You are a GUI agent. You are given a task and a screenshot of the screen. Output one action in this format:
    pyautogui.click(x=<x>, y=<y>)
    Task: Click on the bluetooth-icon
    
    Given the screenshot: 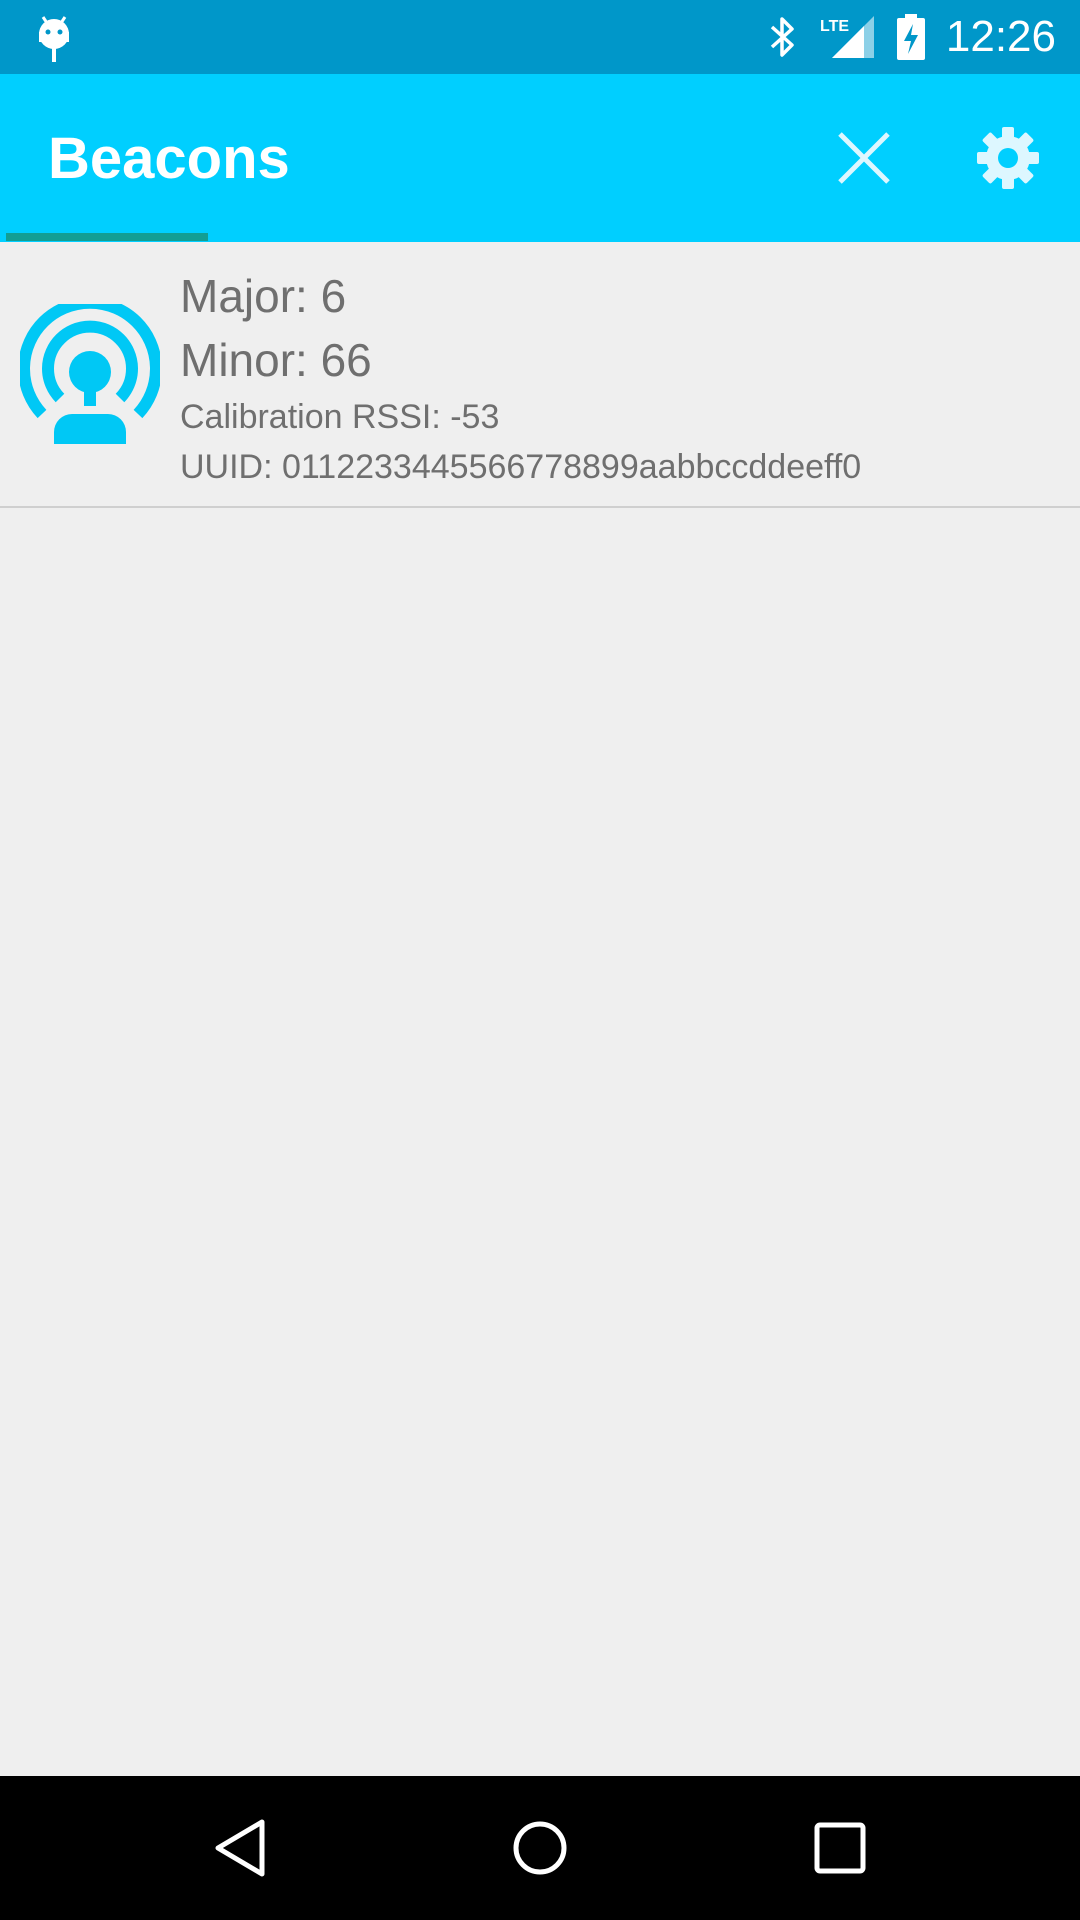 What is the action you would take?
    pyautogui.click(x=783, y=37)
    